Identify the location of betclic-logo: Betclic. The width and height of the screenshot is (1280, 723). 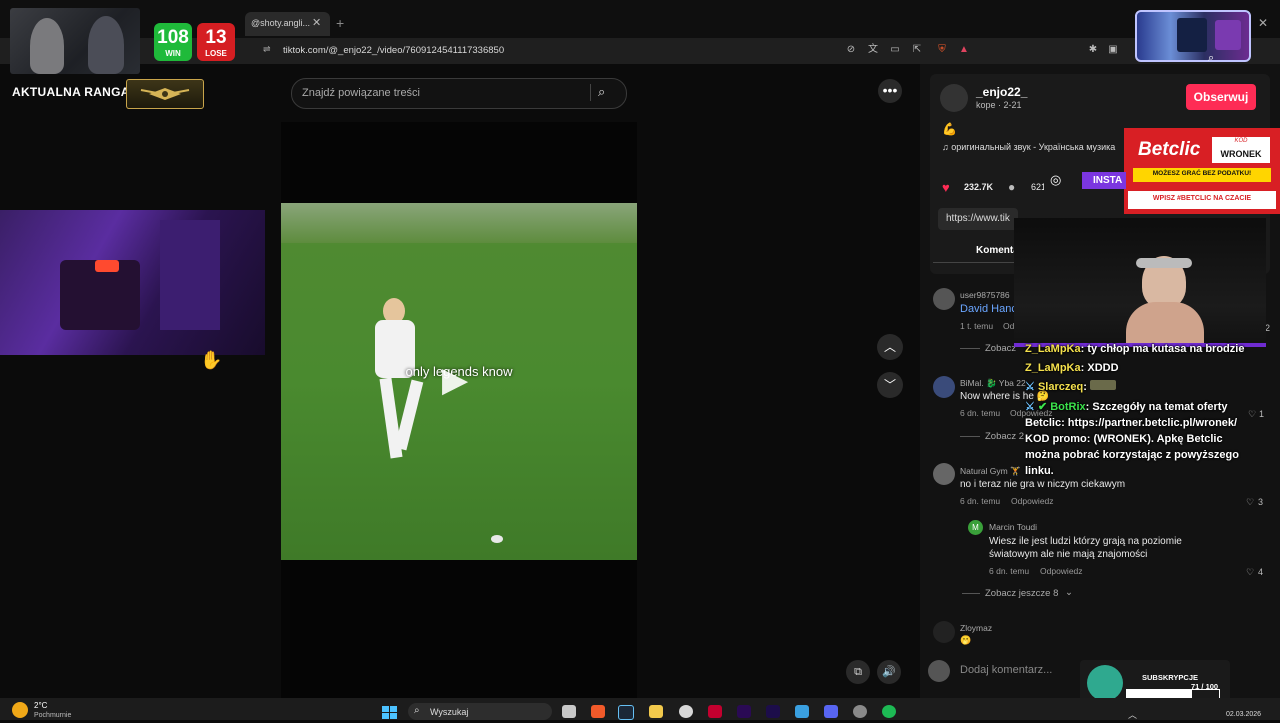
(1169, 149).